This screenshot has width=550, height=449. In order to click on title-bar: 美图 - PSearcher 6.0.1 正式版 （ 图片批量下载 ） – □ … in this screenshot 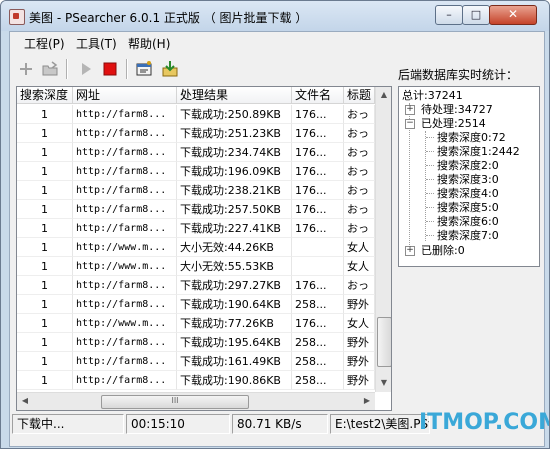, I will do `click(275, 16)`.